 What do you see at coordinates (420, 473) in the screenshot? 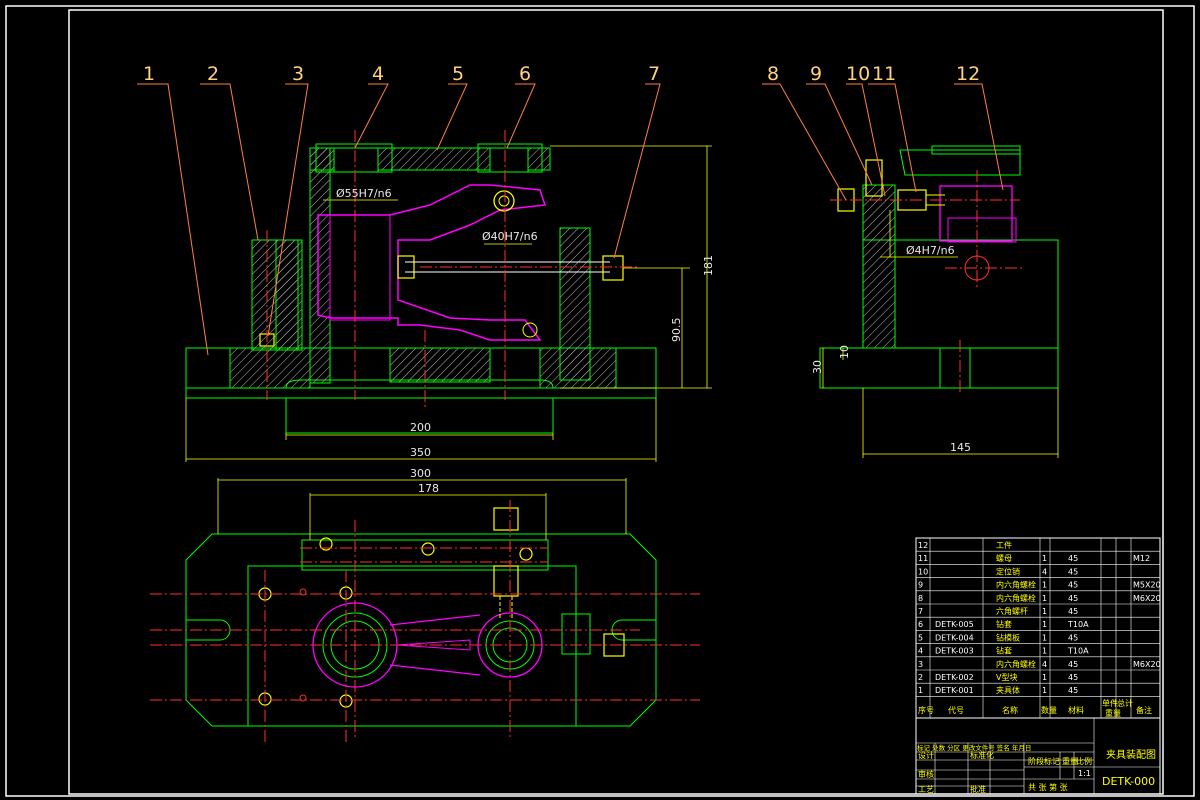
I see `width-300-dimension: 300` at bounding box center [420, 473].